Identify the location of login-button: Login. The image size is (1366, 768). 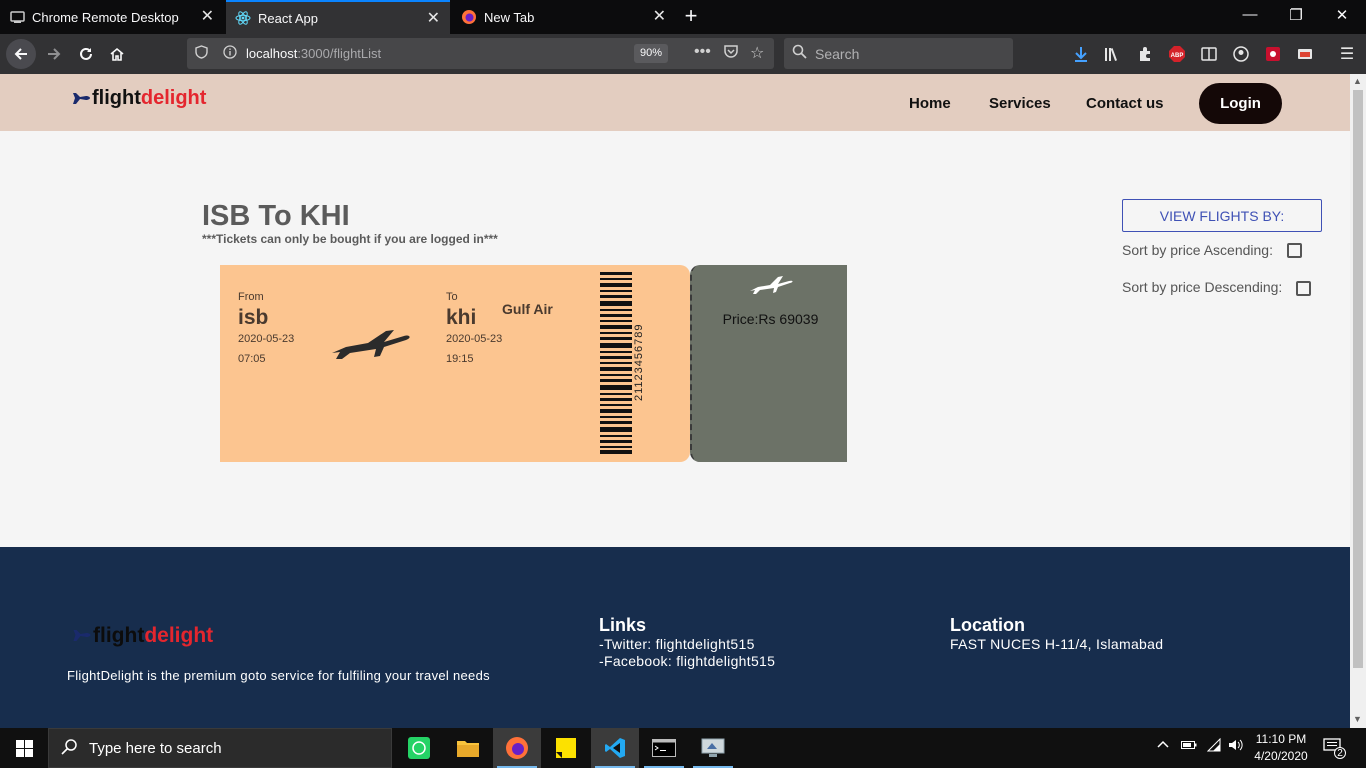
(1240, 103).